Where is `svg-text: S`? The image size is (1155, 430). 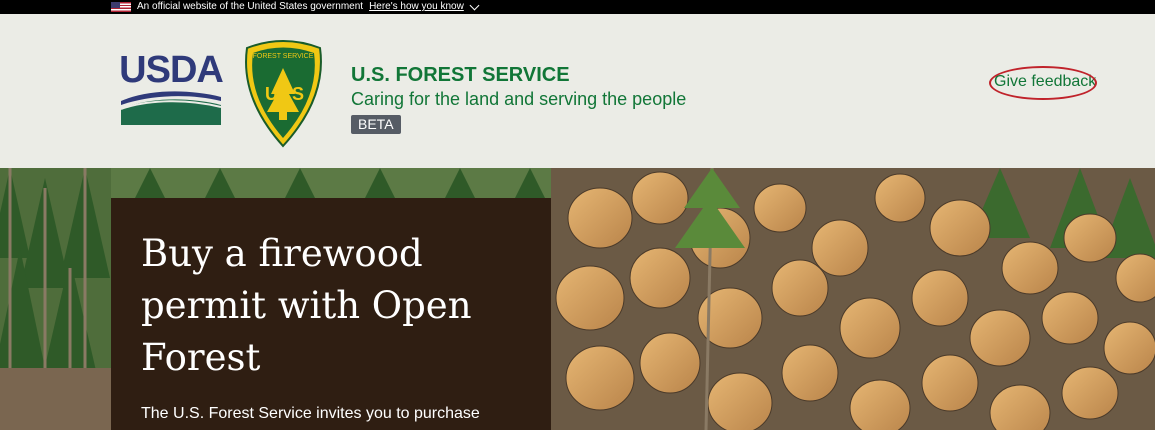
svg-text: S is located at coordinates (298, 94).